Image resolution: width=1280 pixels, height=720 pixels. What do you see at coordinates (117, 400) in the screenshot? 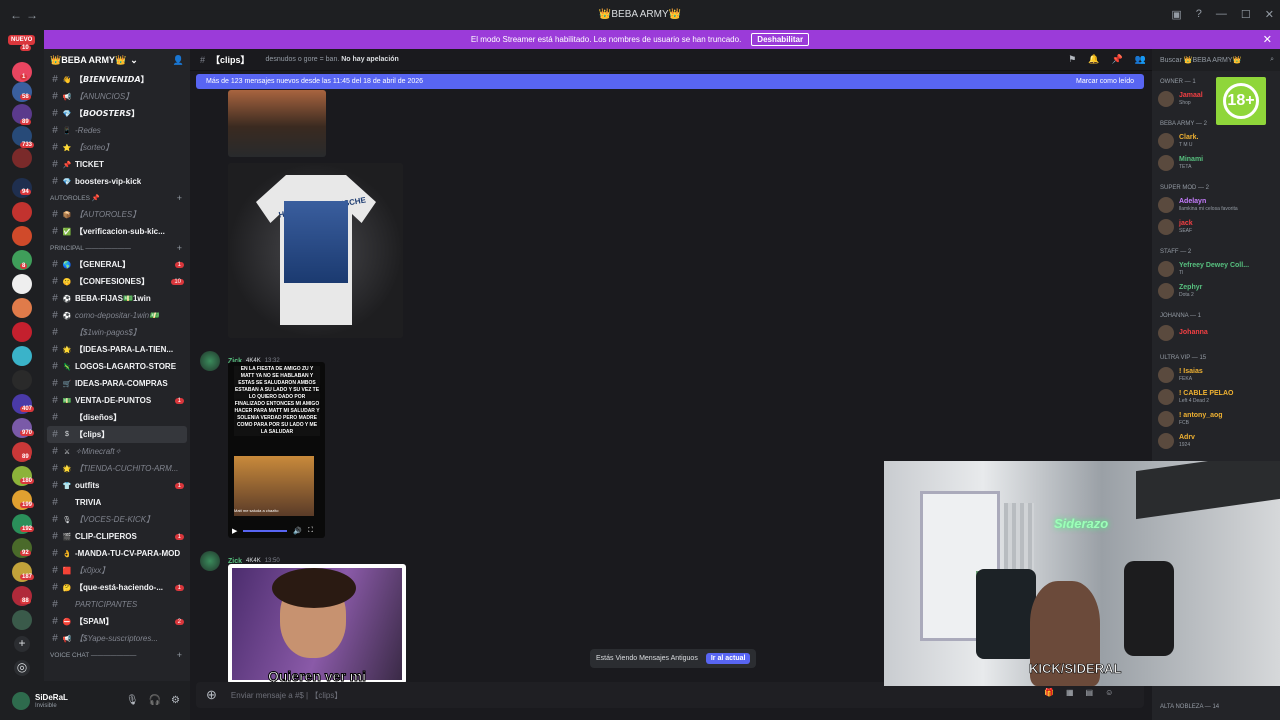
I see `channel-item: # 💵 VENTA-DE-PUNTOS 1` at bounding box center [117, 400].